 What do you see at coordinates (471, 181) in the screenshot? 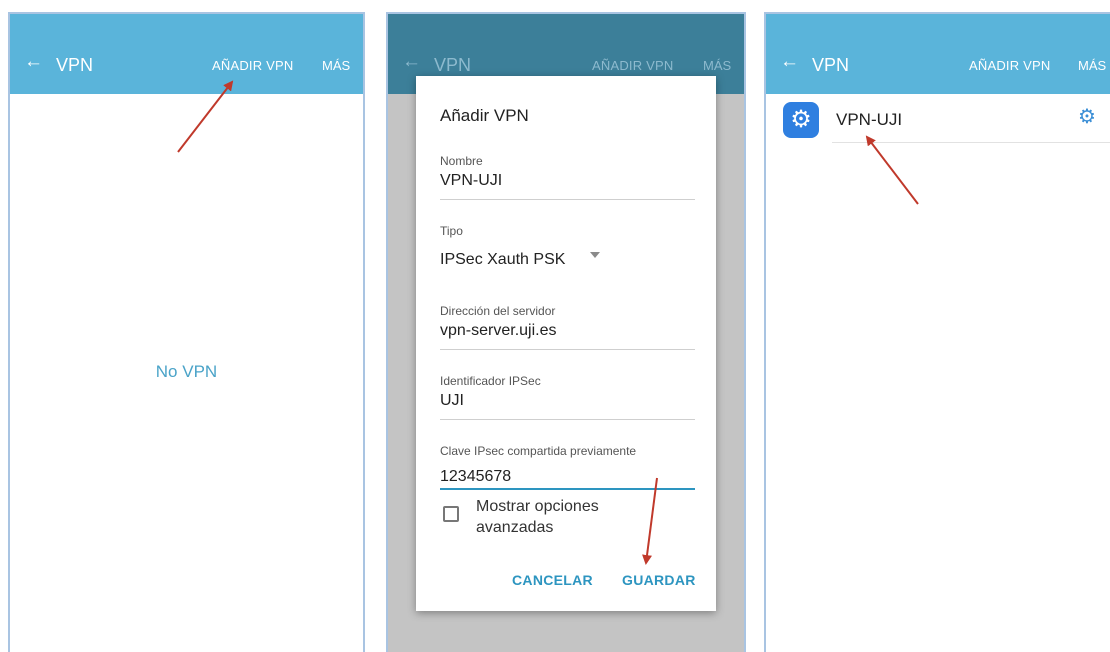
I see `name-input: VPN-UJI` at bounding box center [471, 181].